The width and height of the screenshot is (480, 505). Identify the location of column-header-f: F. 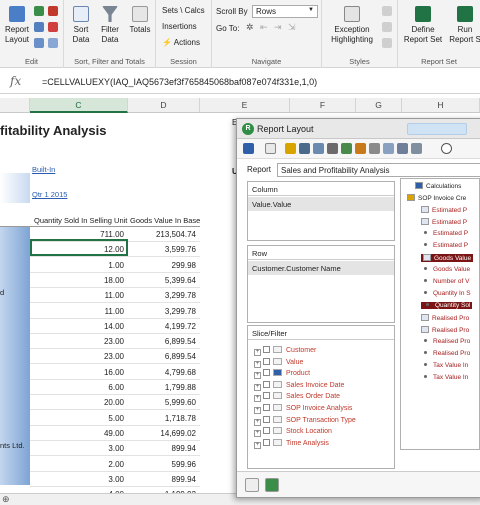
(323, 105).